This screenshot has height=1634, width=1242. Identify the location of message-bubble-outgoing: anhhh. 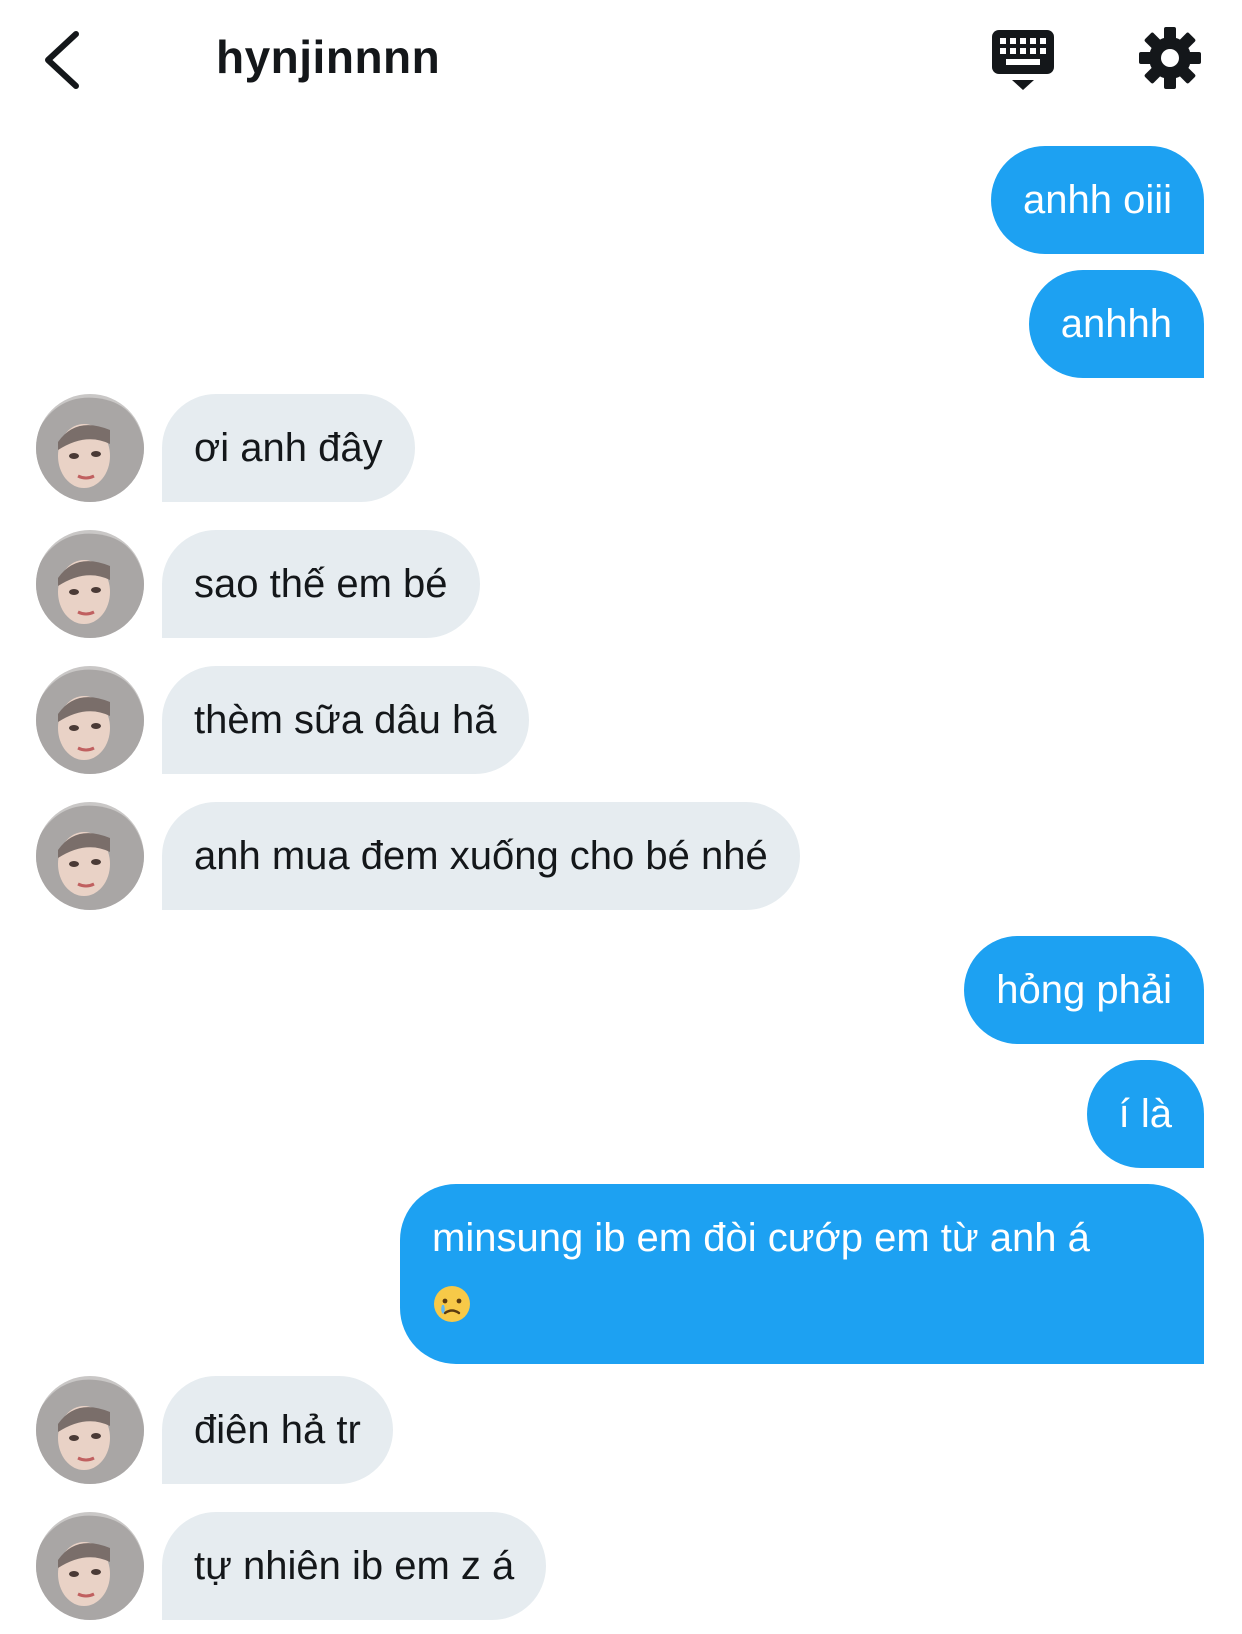
(1116, 324).